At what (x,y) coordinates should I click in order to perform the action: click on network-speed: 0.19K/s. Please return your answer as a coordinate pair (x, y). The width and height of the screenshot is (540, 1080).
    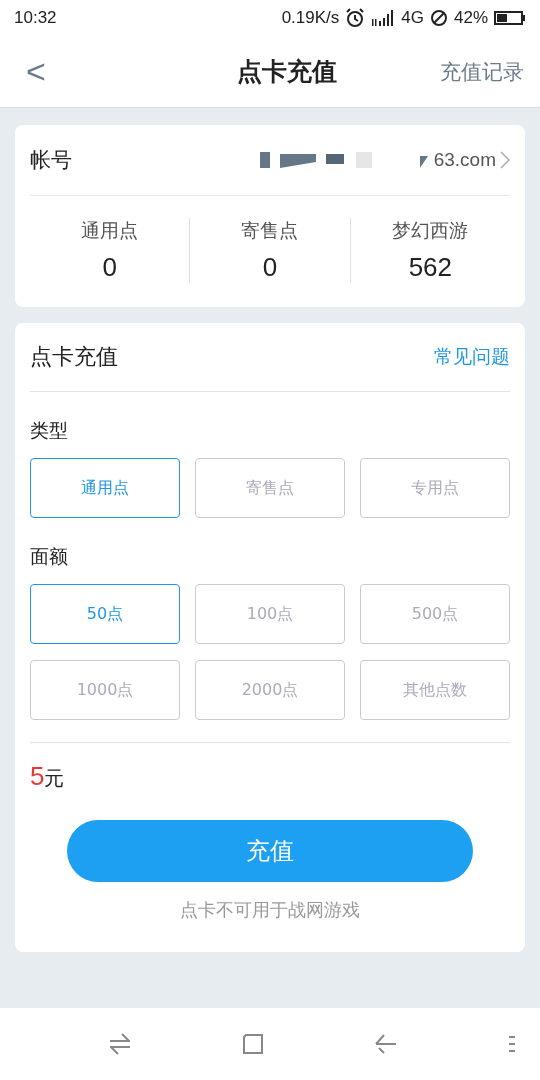
    Looking at the image, I should click on (310, 18).